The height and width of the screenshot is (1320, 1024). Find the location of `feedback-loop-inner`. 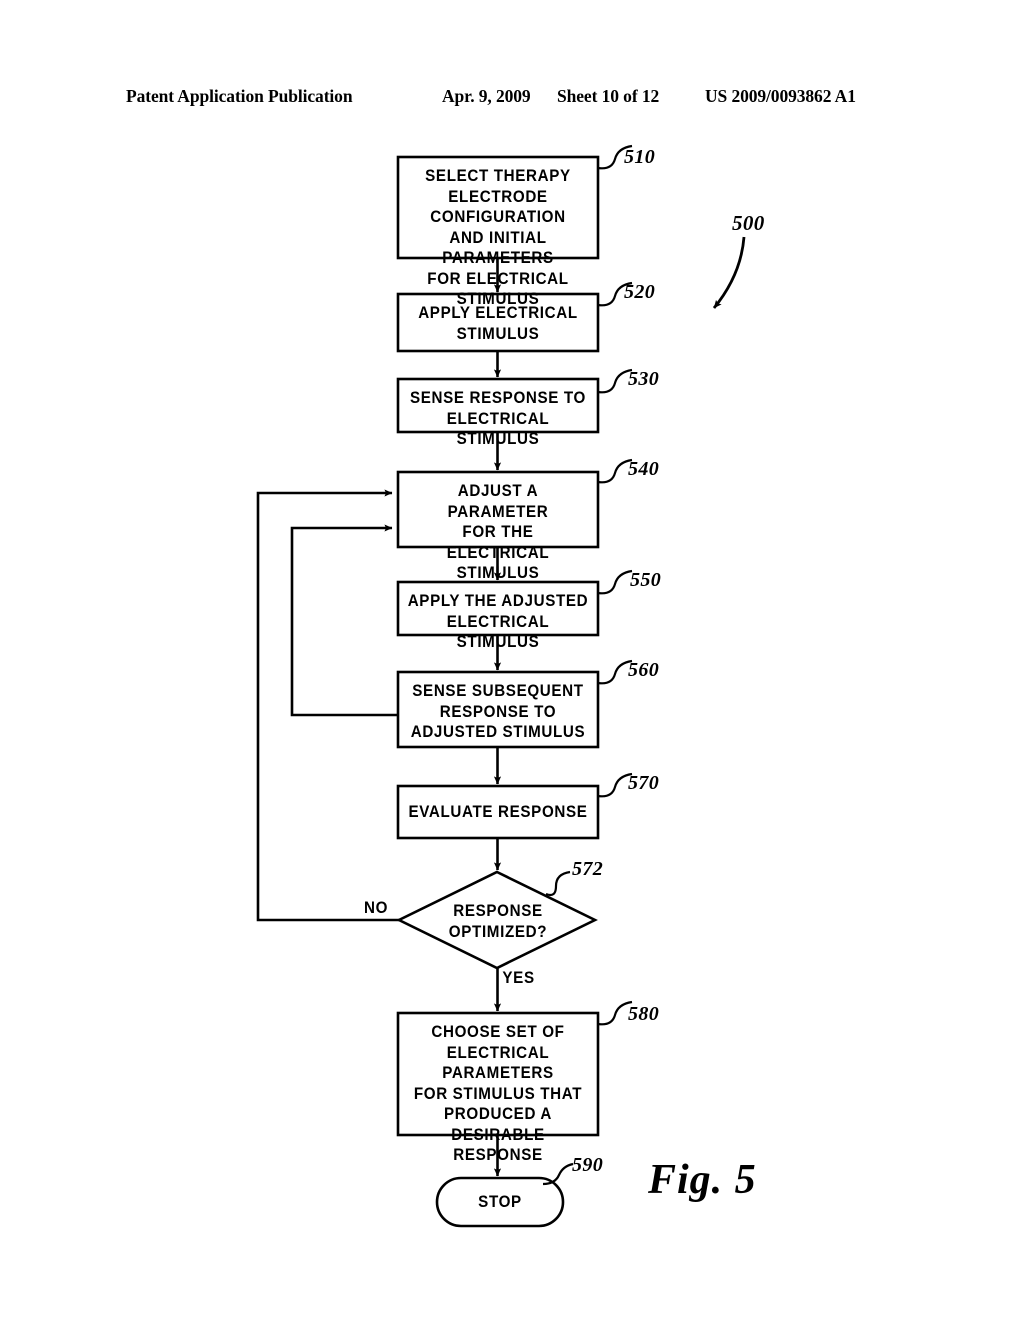

feedback-loop-inner is located at coordinates (344, 620).